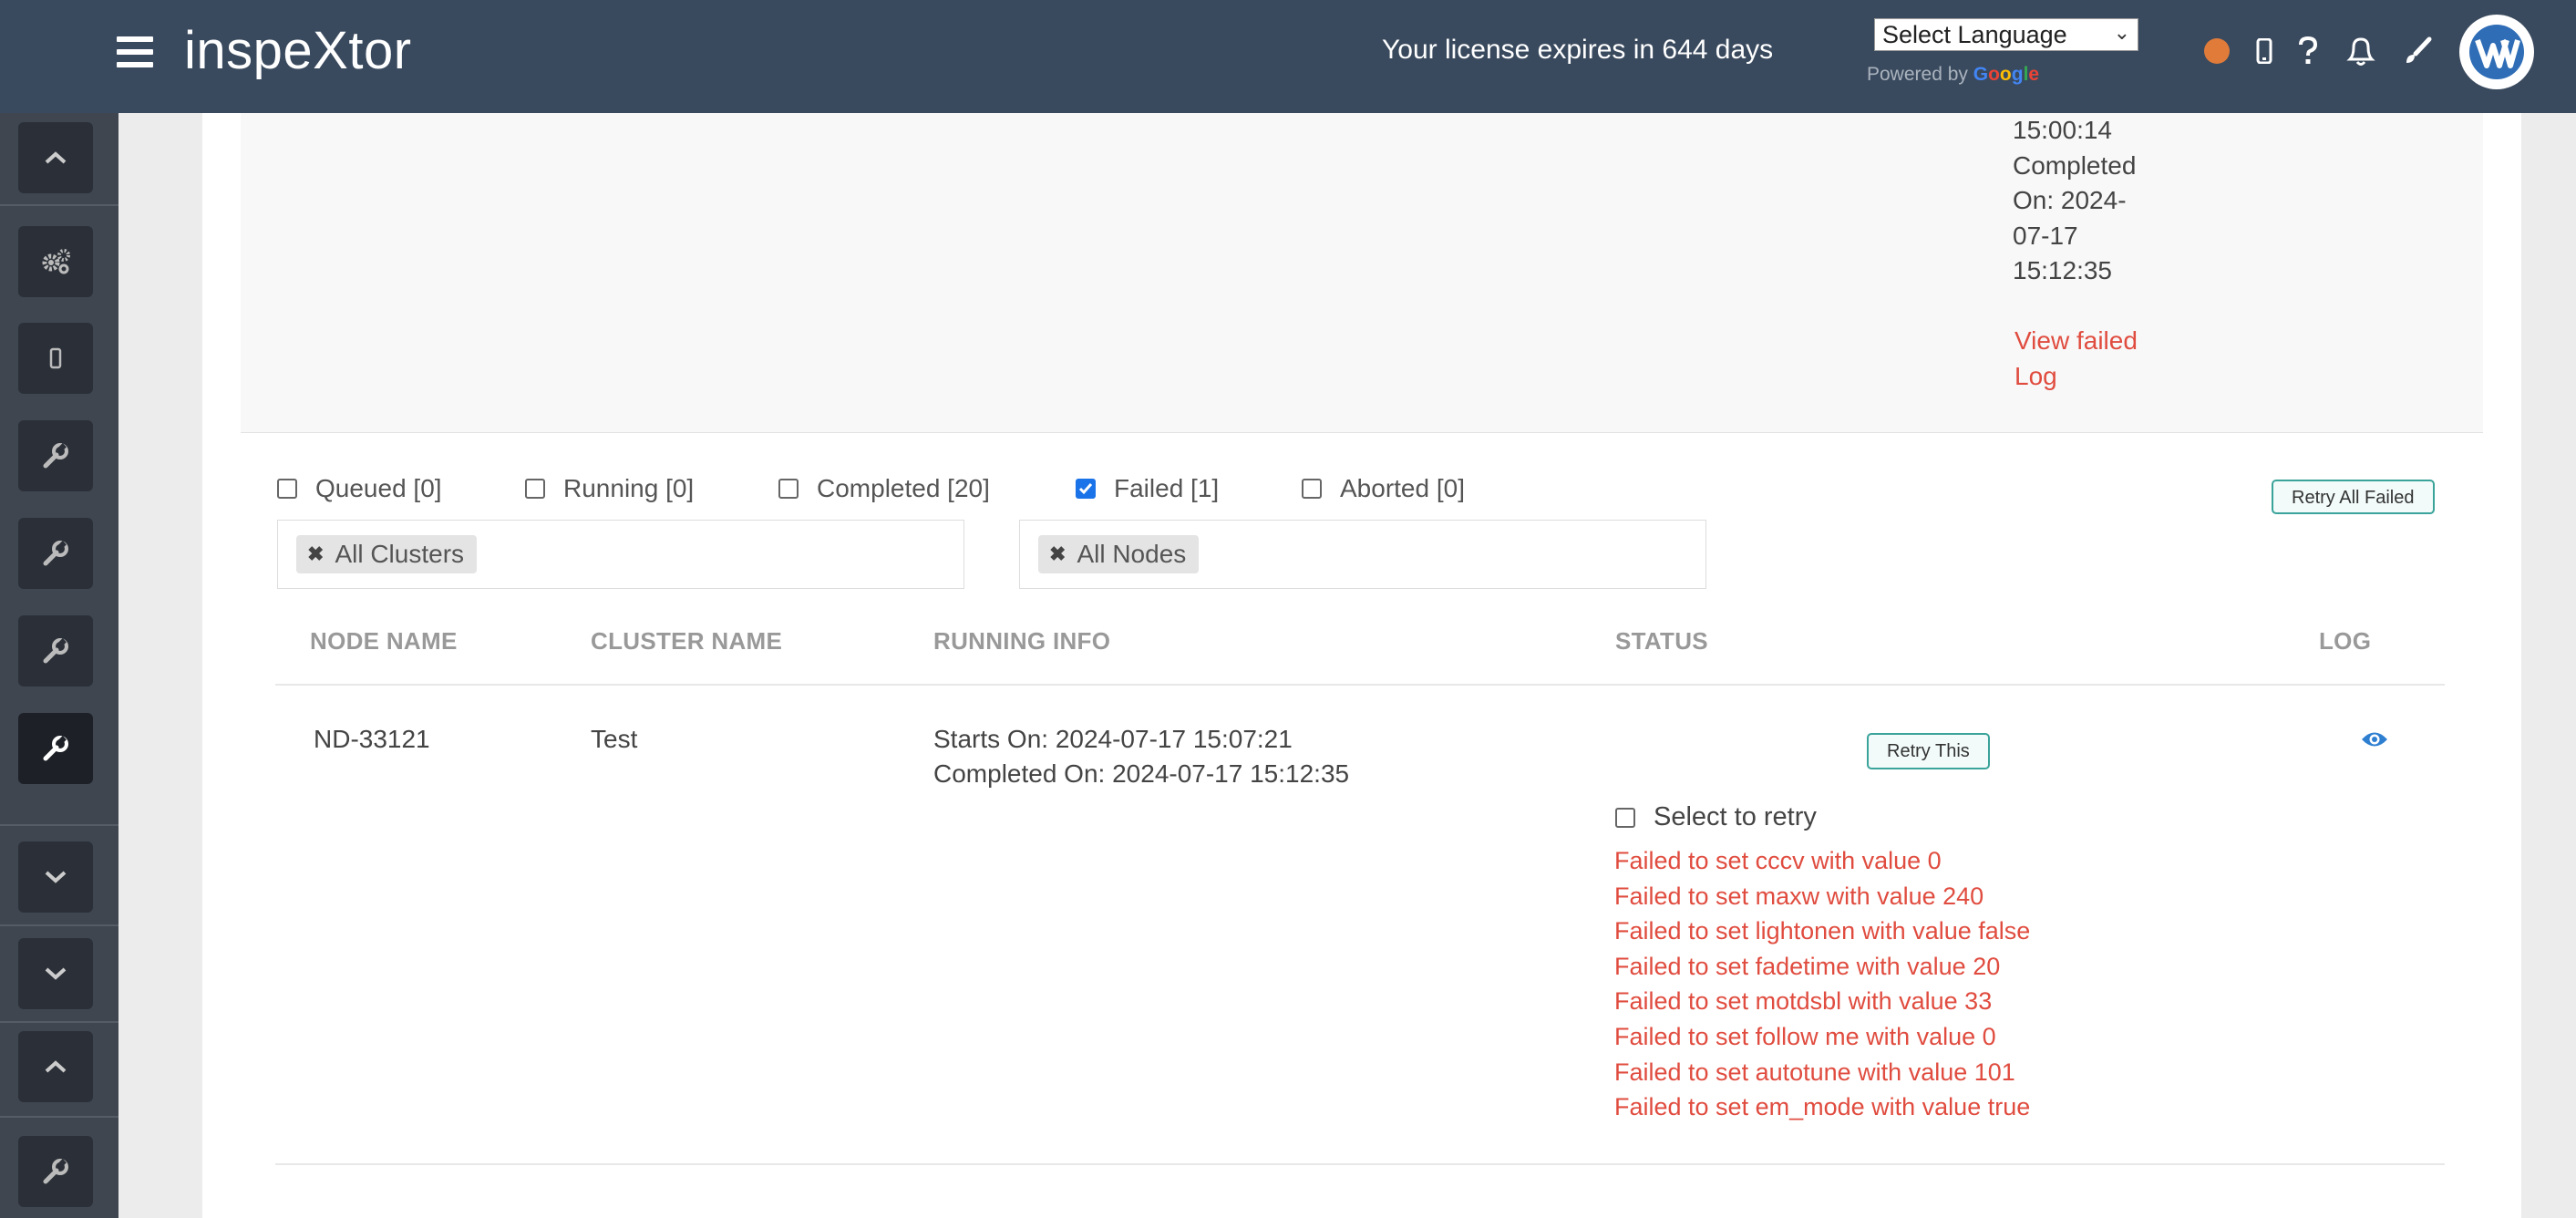  I want to click on cluster-tag: ✖ All Clusters, so click(387, 554).